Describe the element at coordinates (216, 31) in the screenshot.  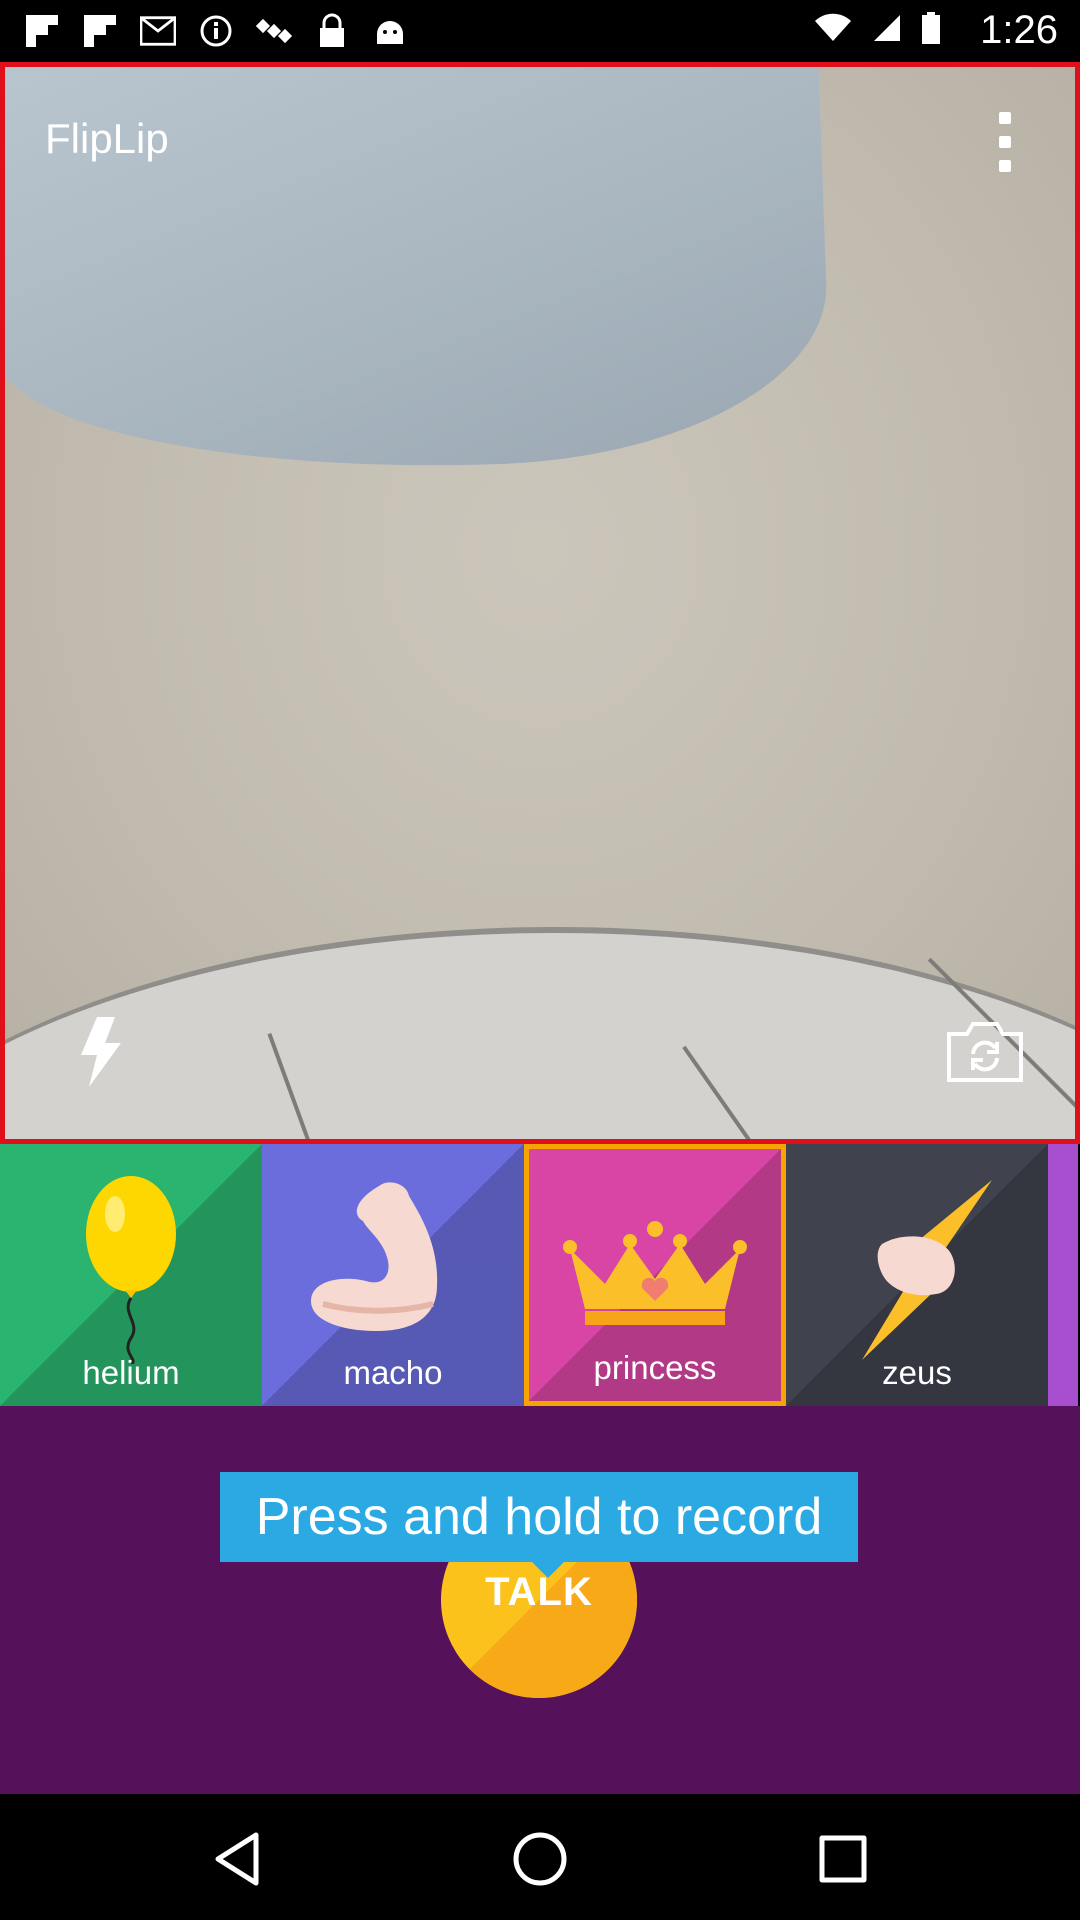
I see `info-icon` at that location.